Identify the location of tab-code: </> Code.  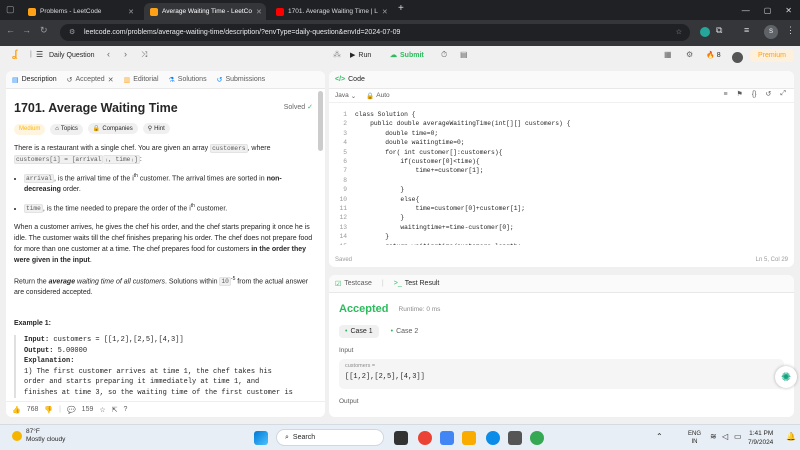
(350, 79).